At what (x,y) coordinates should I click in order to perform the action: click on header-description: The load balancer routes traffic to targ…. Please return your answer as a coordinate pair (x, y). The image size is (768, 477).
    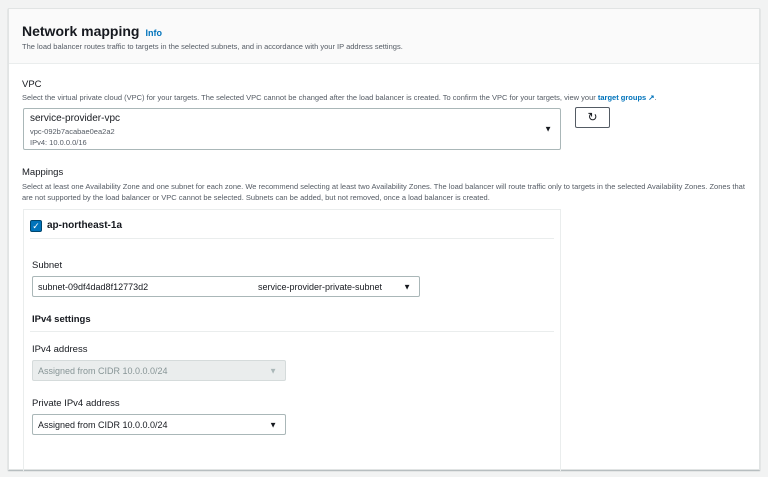
    Looking at the image, I should click on (212, 46).